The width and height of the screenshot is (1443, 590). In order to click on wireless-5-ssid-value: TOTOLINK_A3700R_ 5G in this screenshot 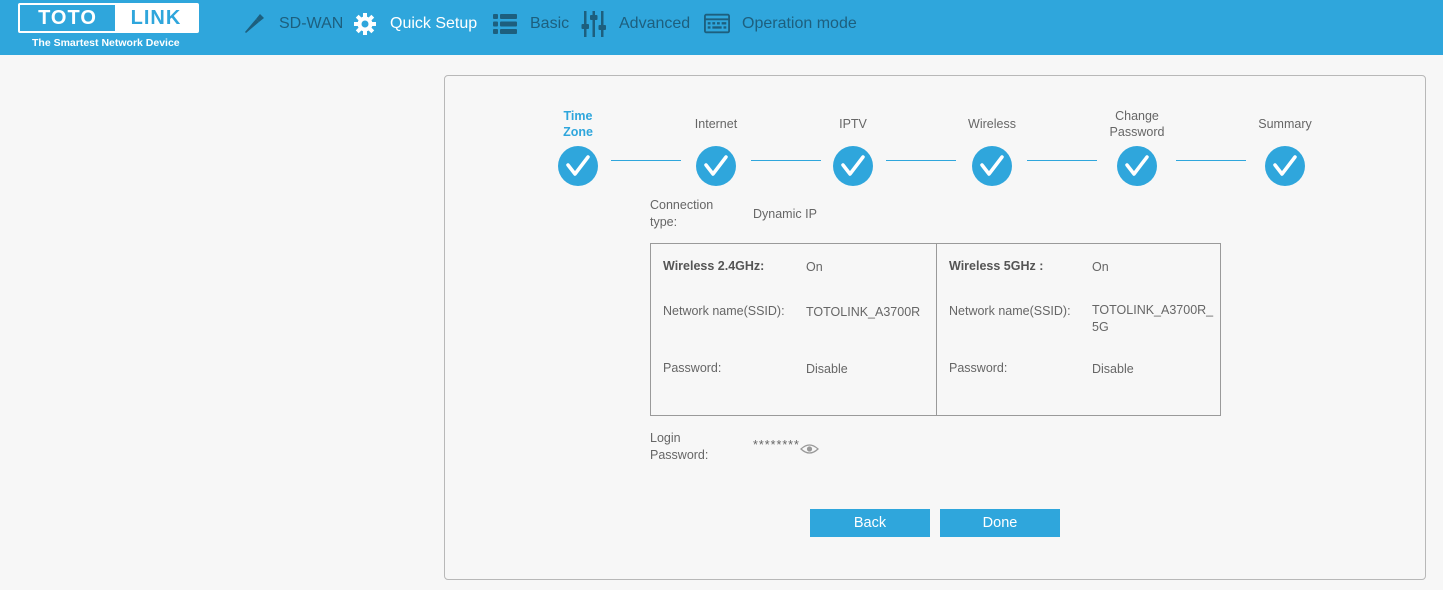, I will do `click(1153, 318)`.